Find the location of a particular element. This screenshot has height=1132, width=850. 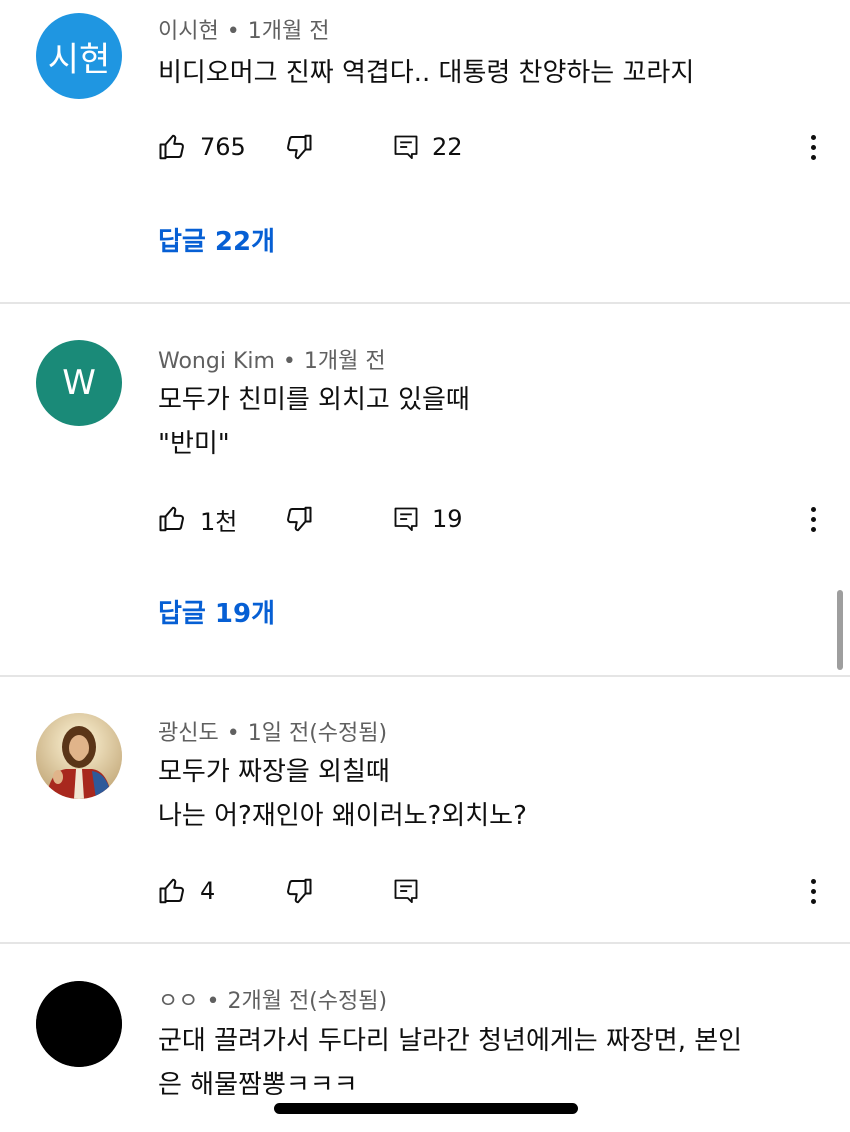

comment-text-line: 은 해물짬뽕ㅋㅋㅋ is located at coordinates (258, 1085).